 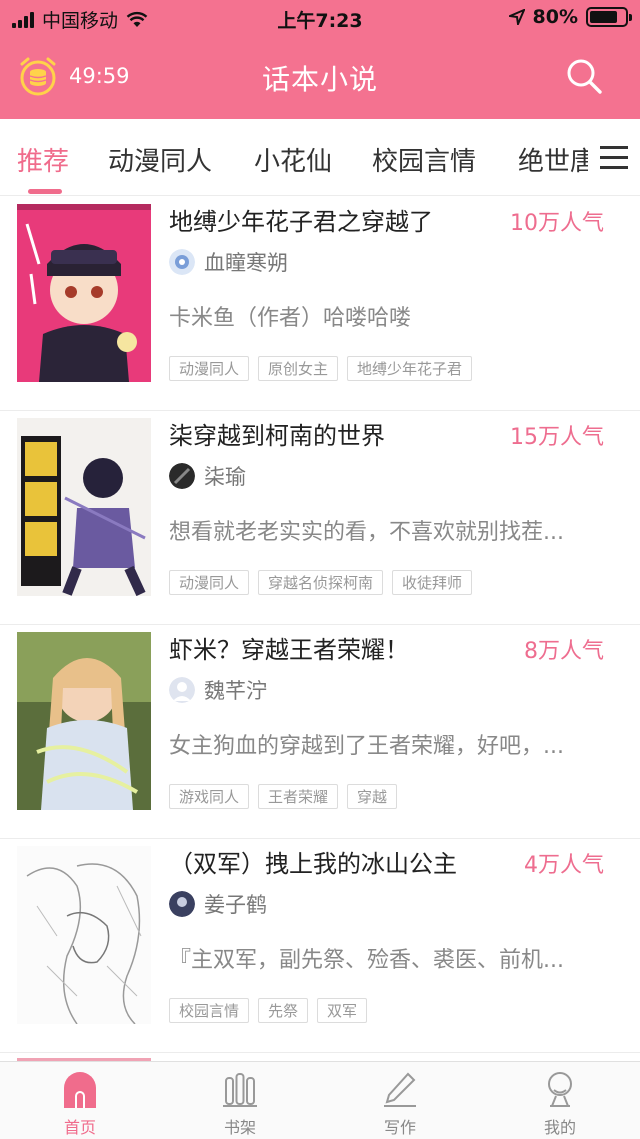 I want to click on tag: 原创女主, so click(x=298, y=368).